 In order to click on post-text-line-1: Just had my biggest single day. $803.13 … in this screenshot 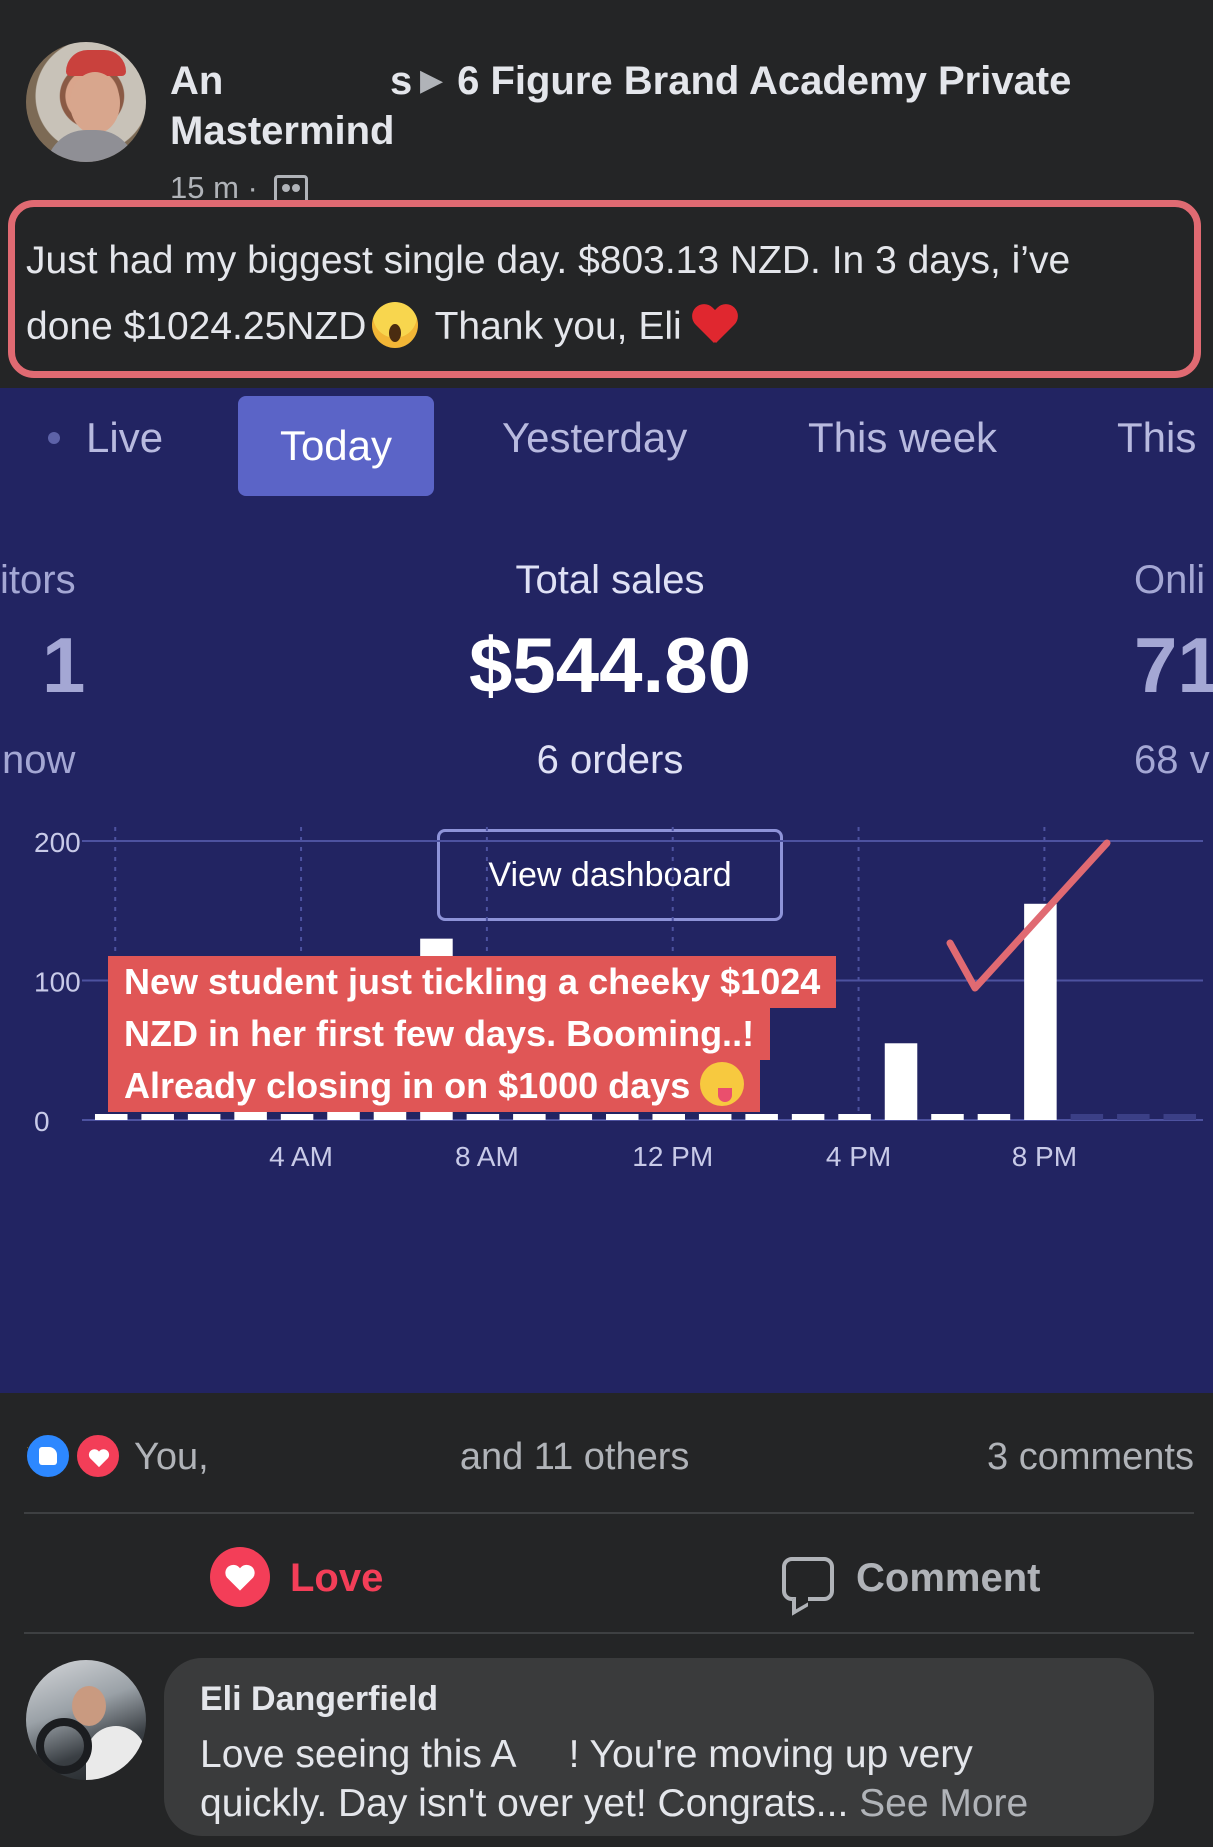, I will do `click(548, 260)`.